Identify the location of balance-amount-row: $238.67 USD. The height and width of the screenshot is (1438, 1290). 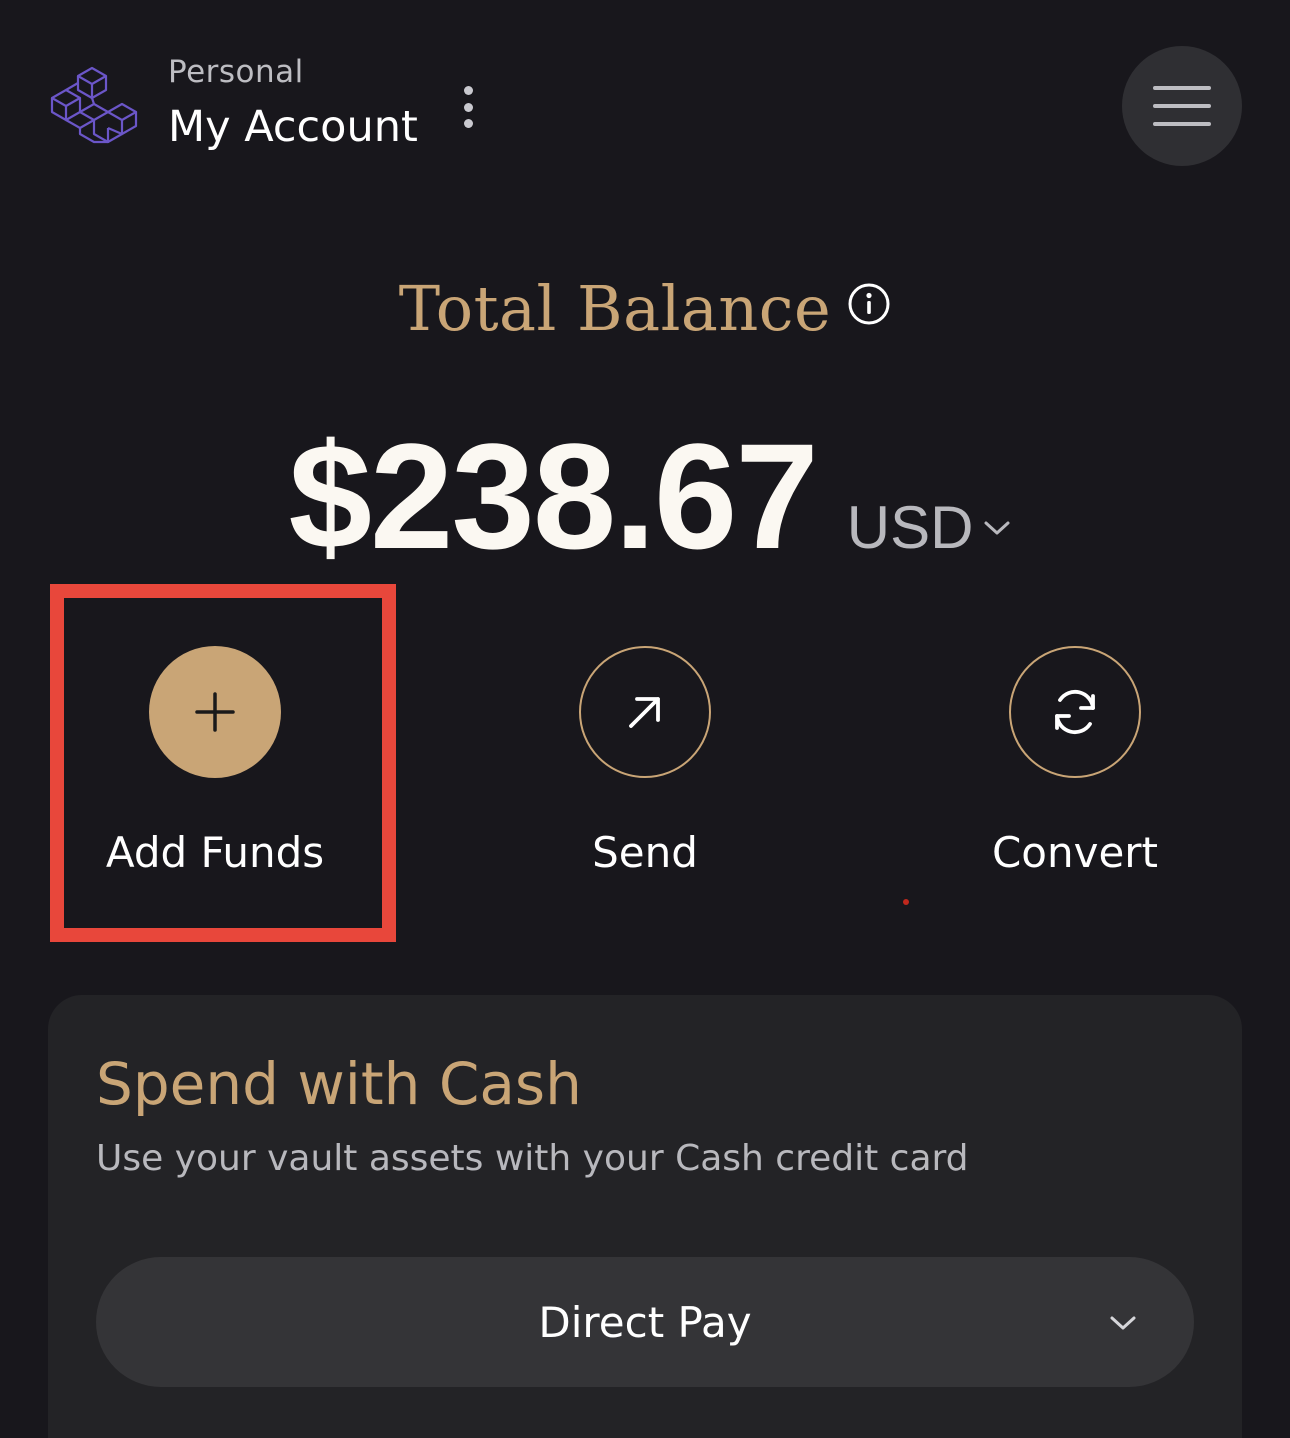
(645, 496).